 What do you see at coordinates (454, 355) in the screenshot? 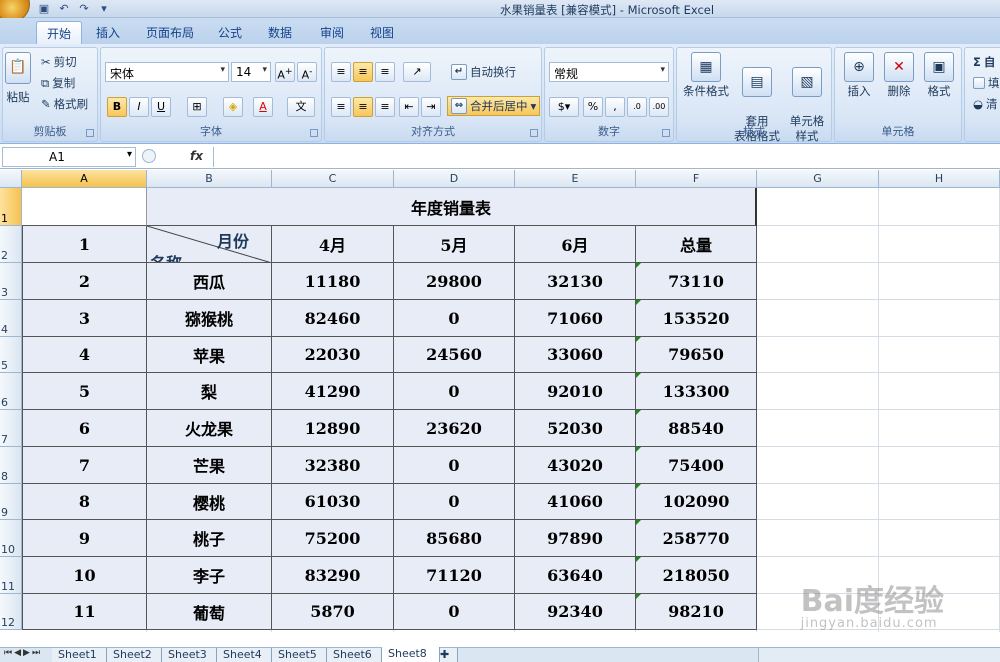
I see `cell-may: 24560` at bounding box center [454, 355].